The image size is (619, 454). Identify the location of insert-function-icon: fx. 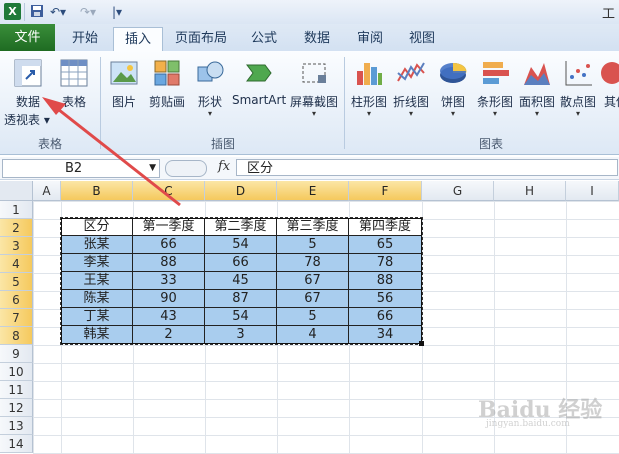
(224, 166).